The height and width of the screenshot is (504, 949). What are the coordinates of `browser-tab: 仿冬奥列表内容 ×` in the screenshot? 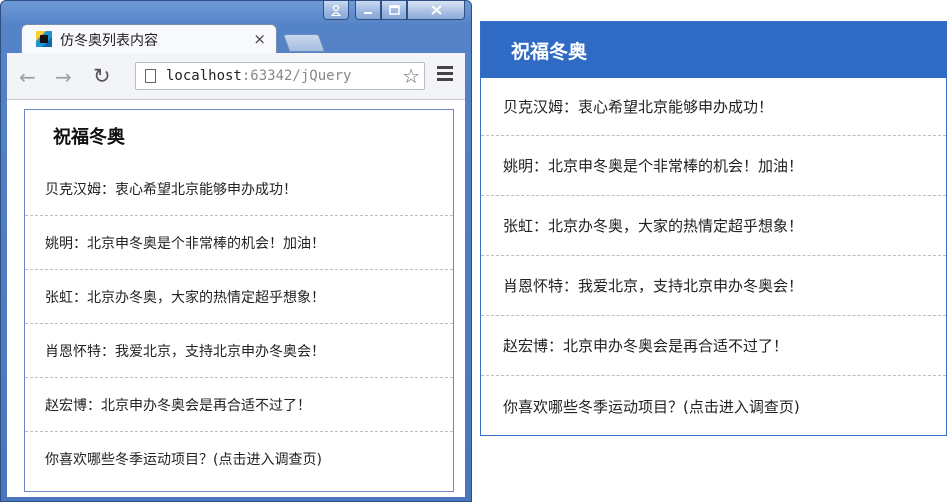 It's located at (149, 39).